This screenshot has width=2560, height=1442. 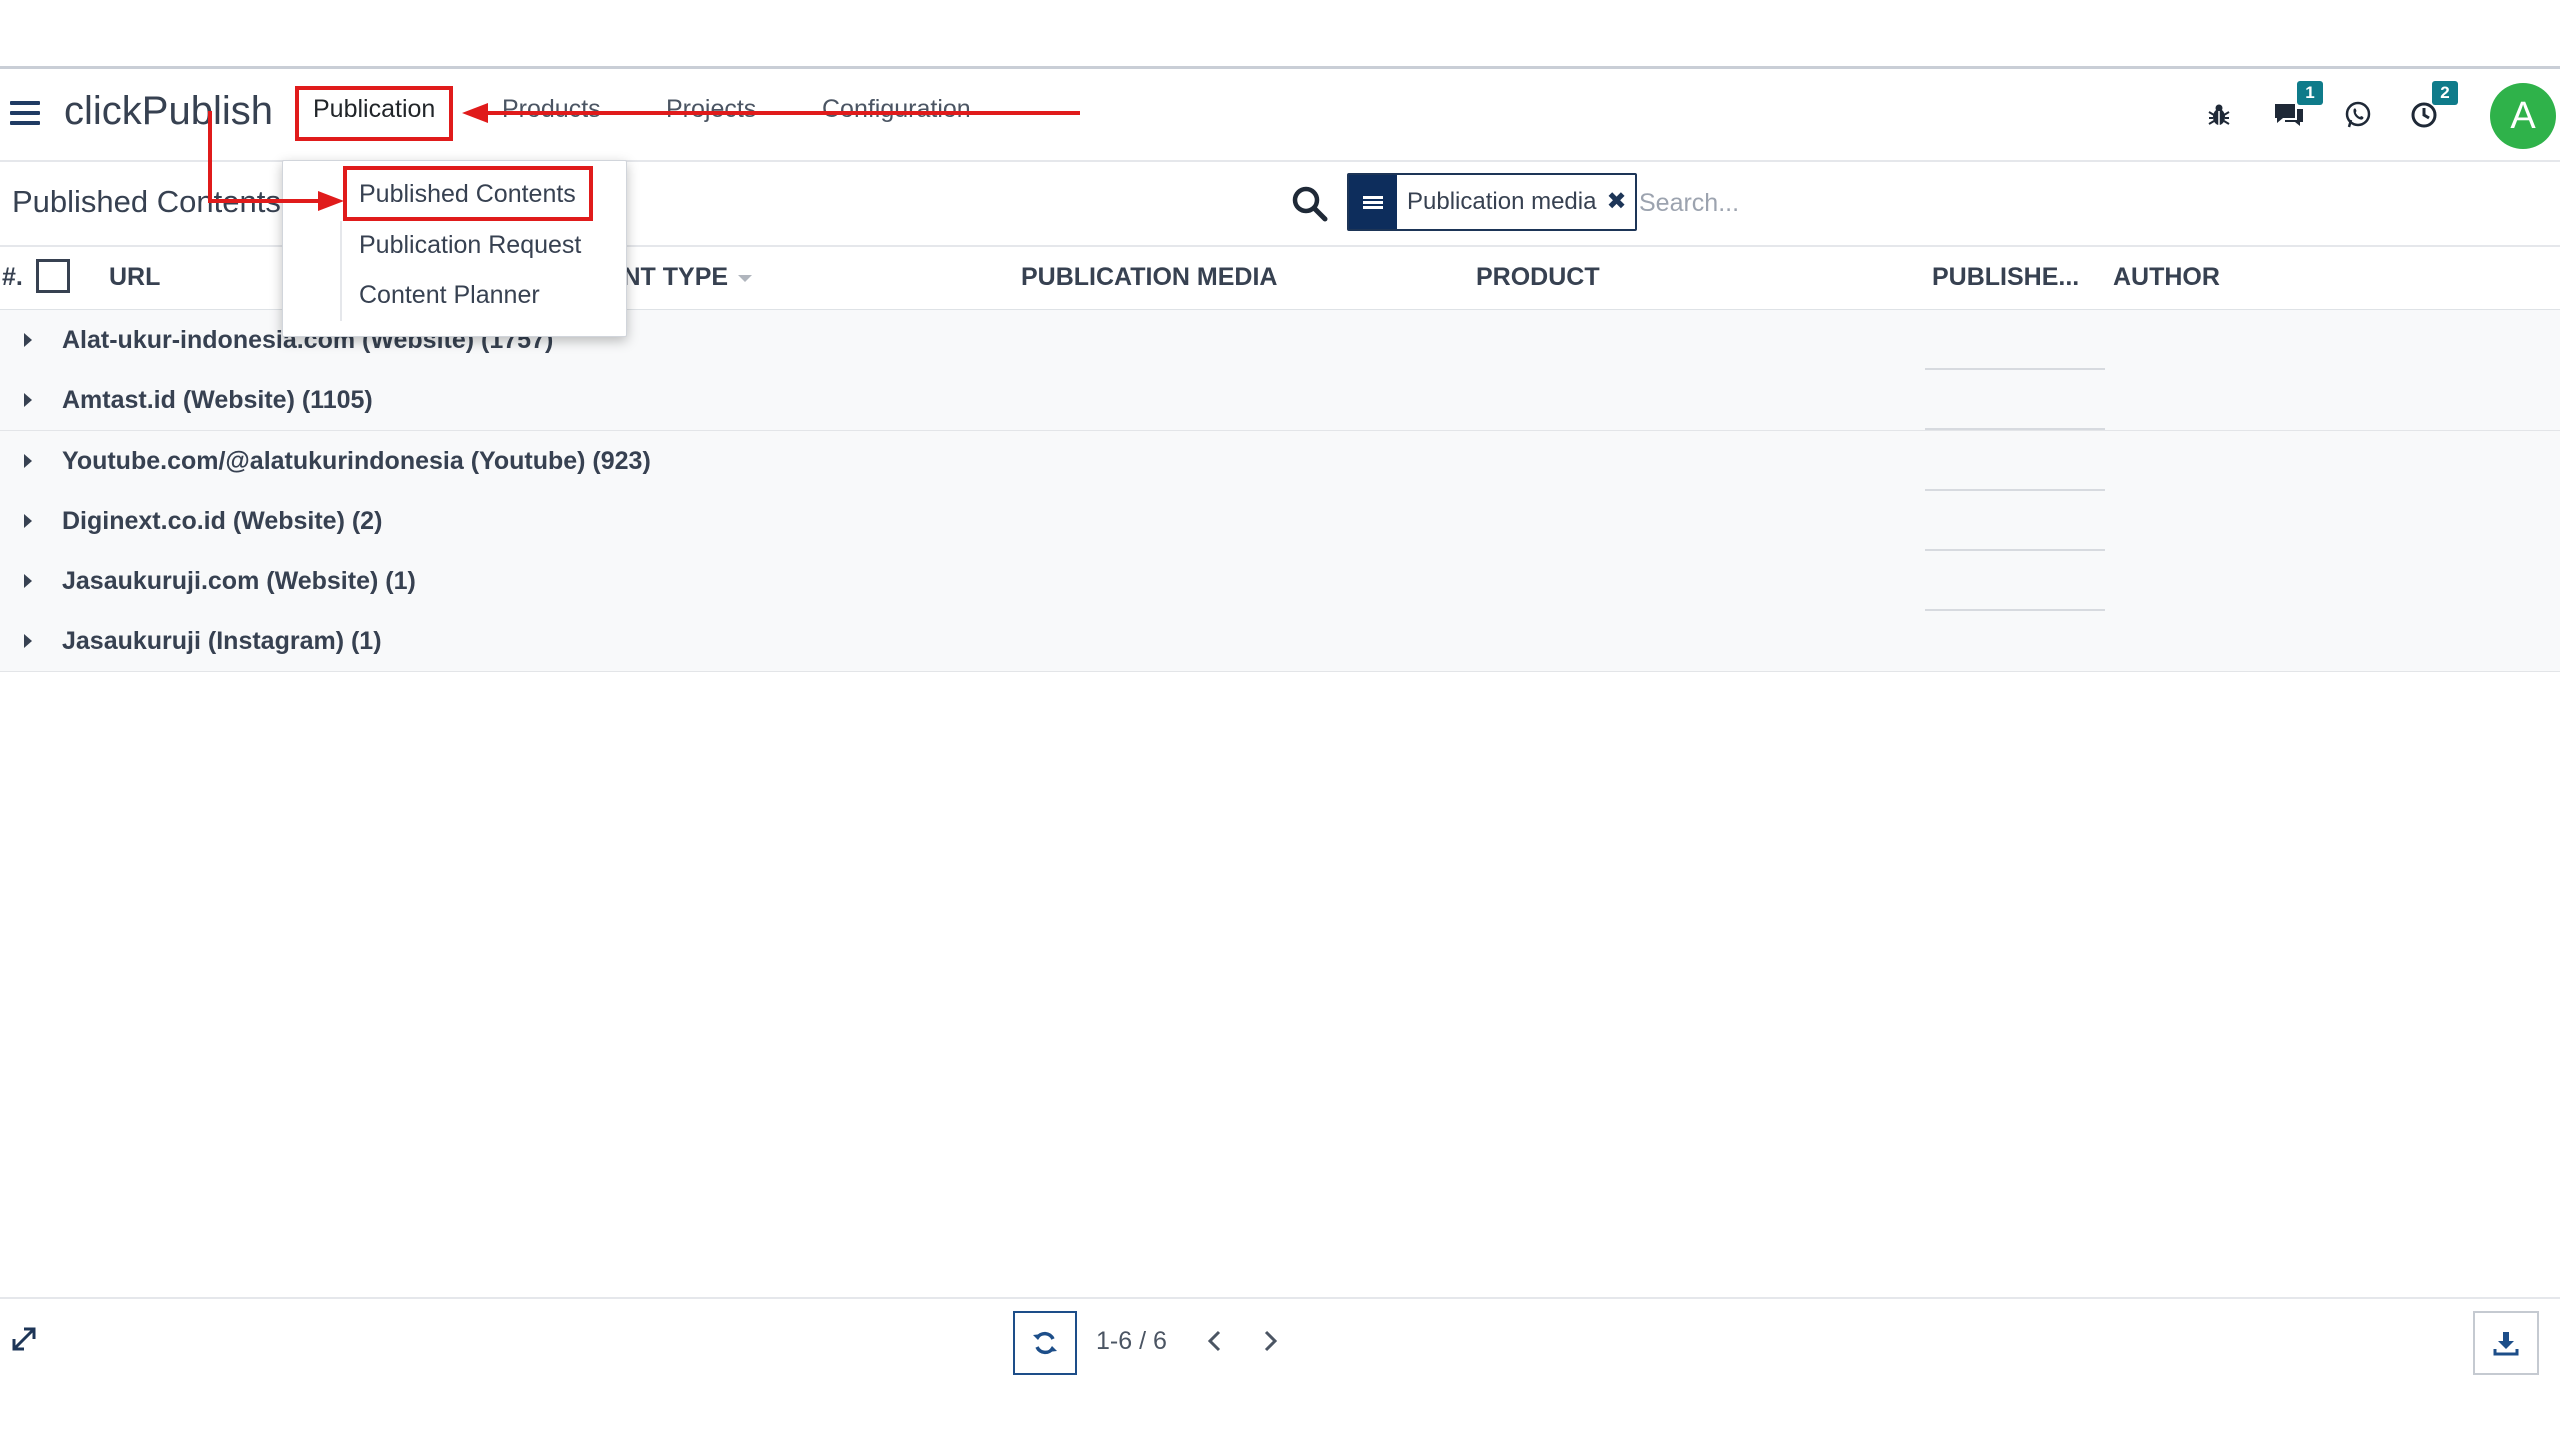 I want to click on search-input, so click(x=2079, y=203).